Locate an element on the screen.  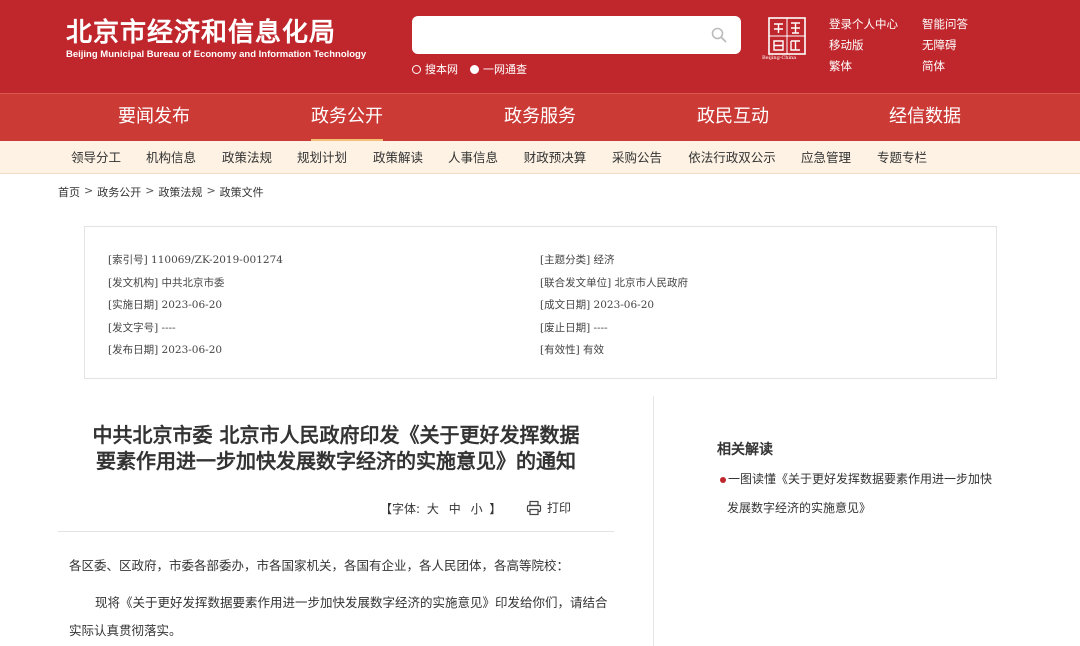
top-links-column-2: 智能问答 无障碍 简体 is located at coordinates (945, 45).